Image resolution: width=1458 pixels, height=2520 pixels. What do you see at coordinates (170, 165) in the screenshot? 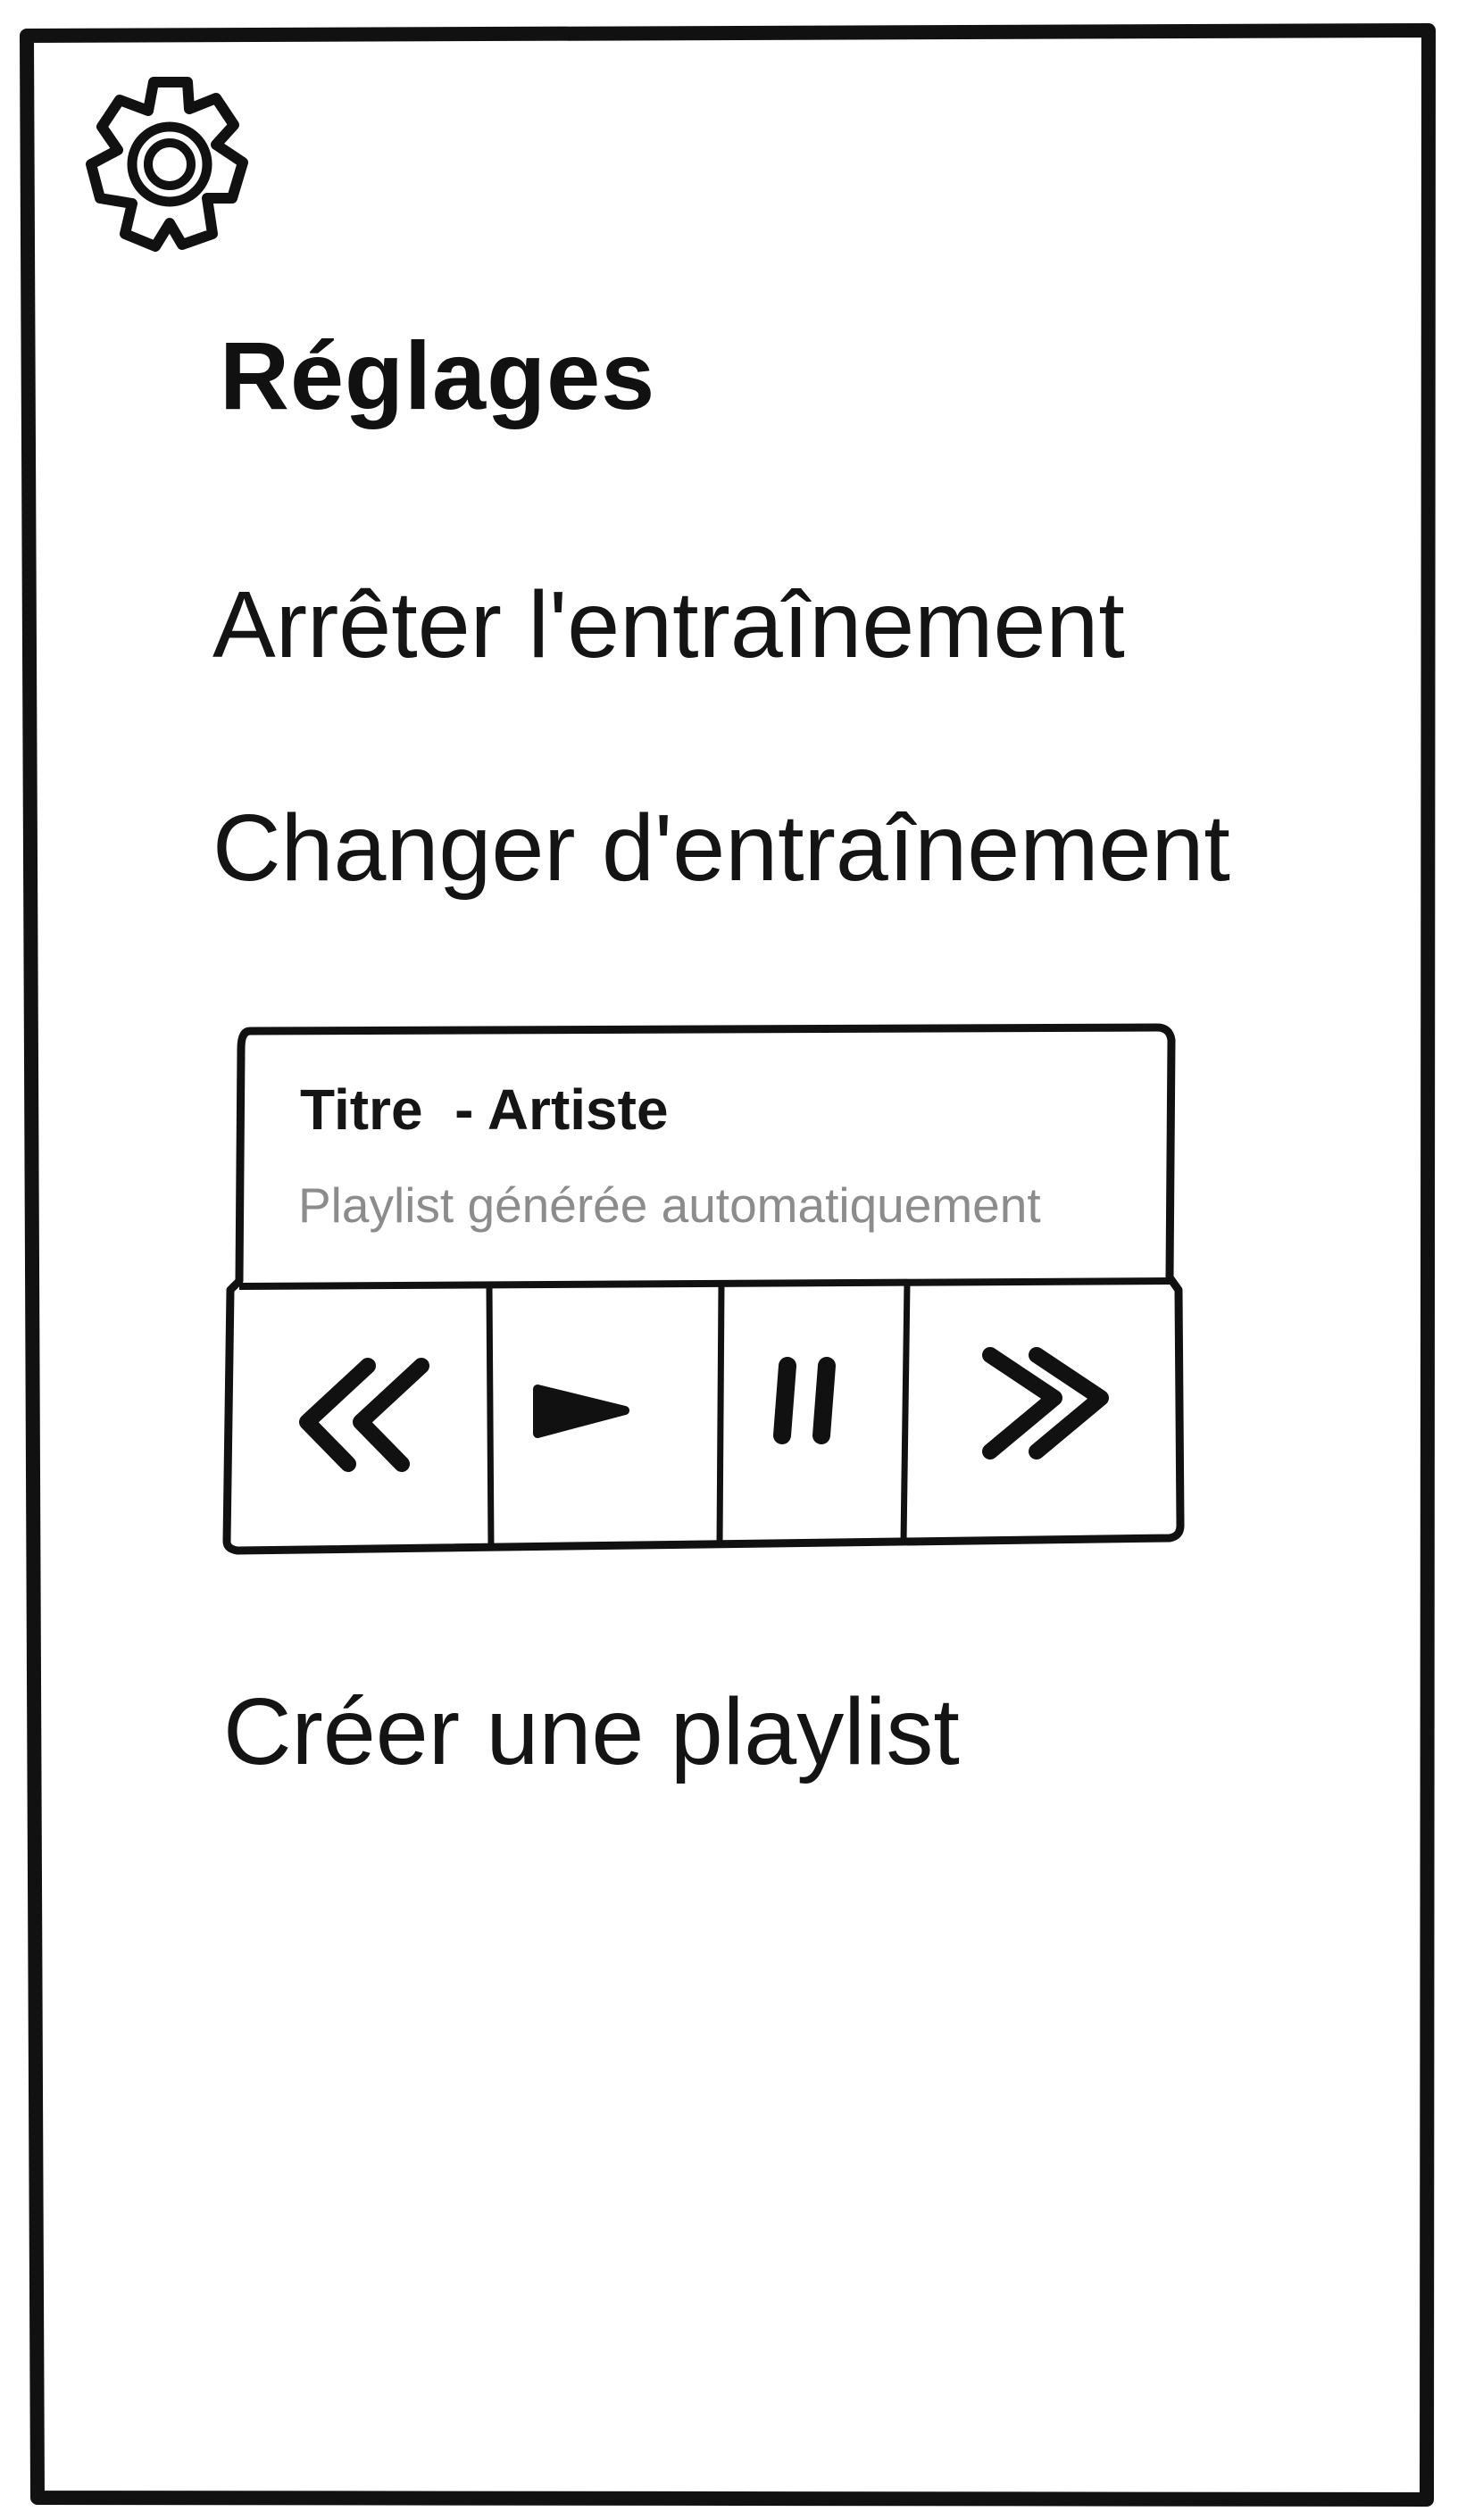
I see `gear-icon` at bounding box center [170, 165].